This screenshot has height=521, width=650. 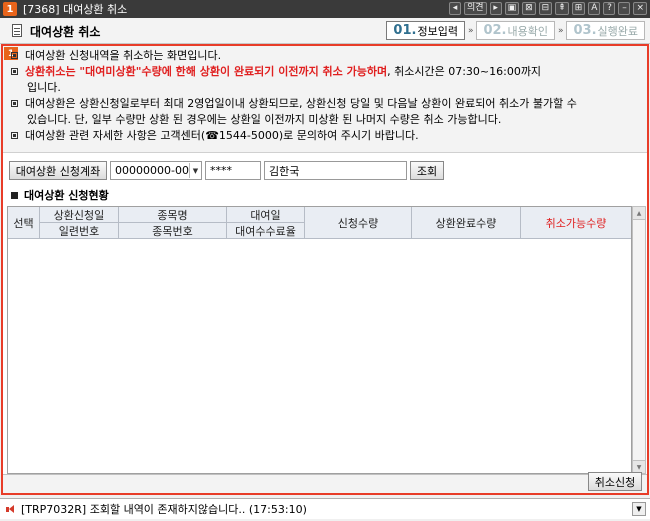 I want to click on save-icon: ⊟, so click(x=545, y=8).